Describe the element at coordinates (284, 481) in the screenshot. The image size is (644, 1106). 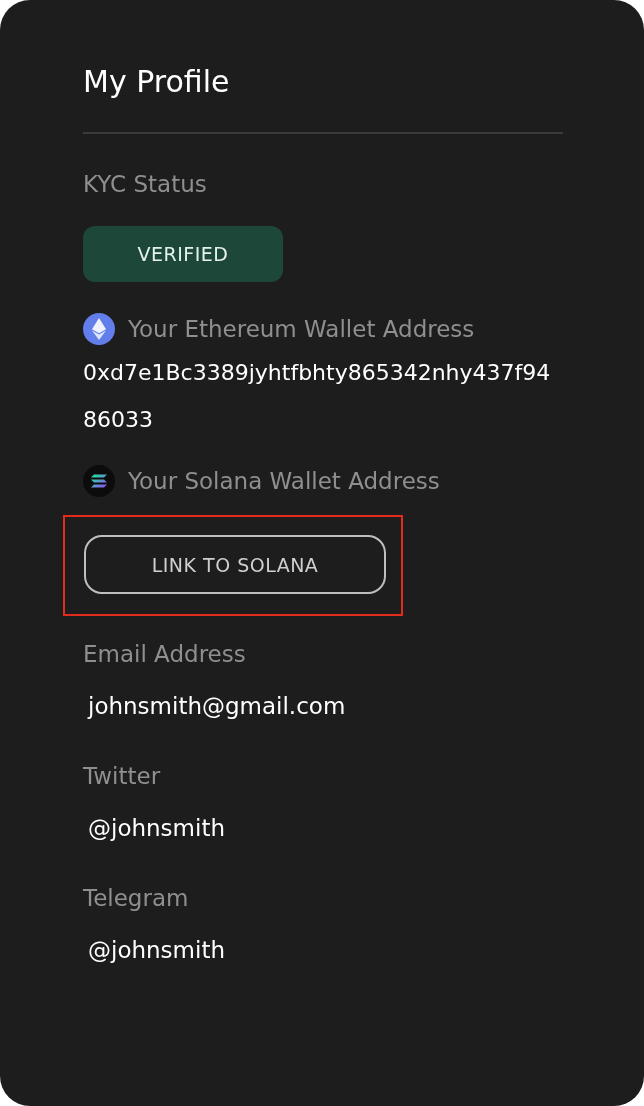
I see `field-label: Your Solana Wallet Address` at that location.